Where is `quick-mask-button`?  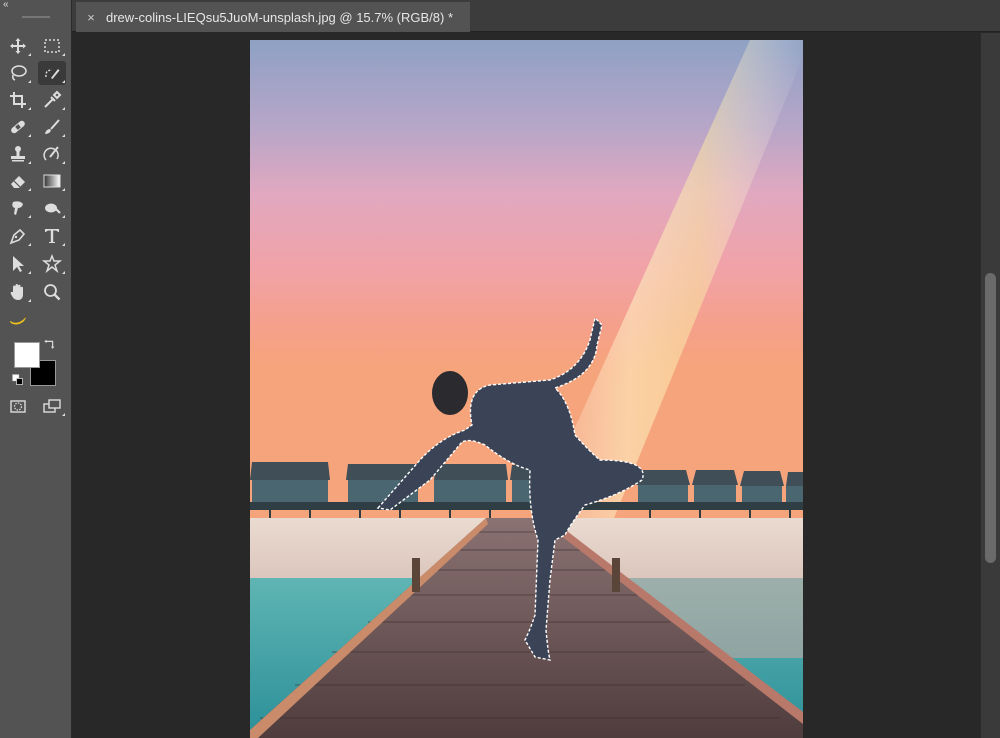
quick-mask-button is located at coordinates (18, 406).